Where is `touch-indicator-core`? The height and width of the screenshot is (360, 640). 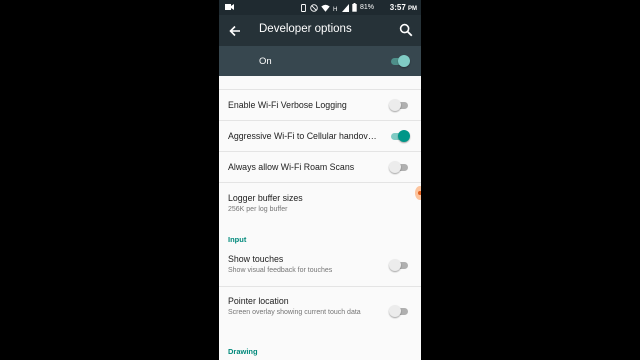
touch-indicator-core is located at coordinates (419, 193).